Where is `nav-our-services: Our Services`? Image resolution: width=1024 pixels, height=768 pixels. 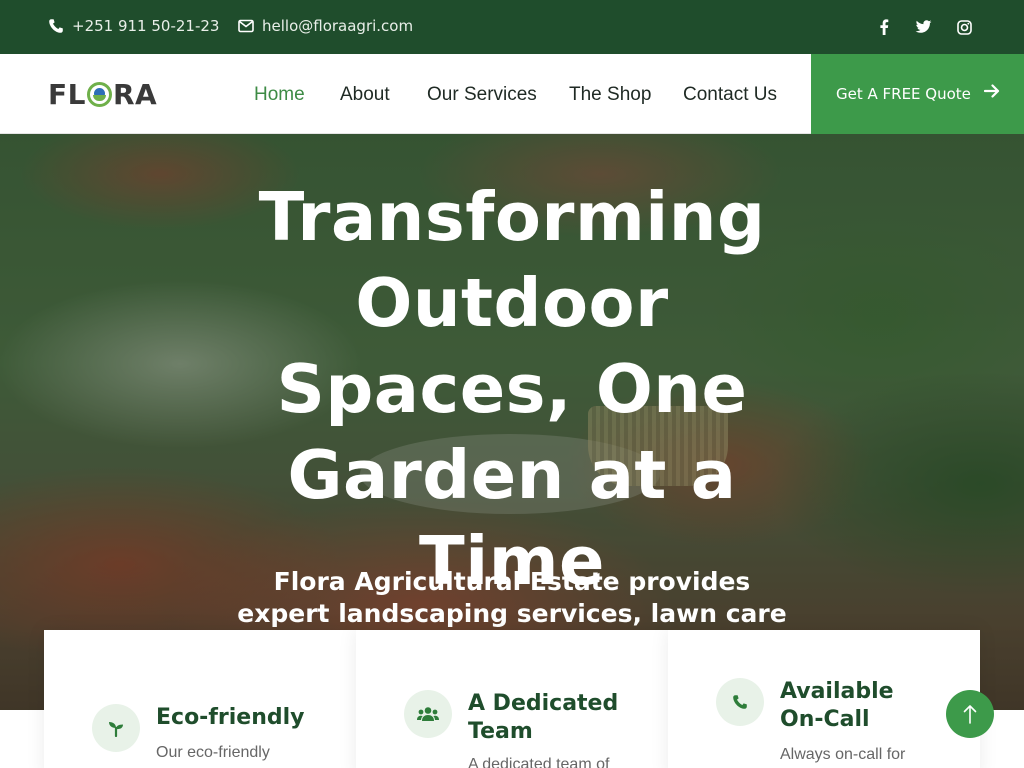
nav-our-services: Our Services is located at coordinates (482, 95).